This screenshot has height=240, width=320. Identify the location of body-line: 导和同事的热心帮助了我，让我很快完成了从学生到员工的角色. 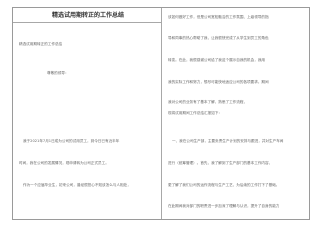
(218, 38).